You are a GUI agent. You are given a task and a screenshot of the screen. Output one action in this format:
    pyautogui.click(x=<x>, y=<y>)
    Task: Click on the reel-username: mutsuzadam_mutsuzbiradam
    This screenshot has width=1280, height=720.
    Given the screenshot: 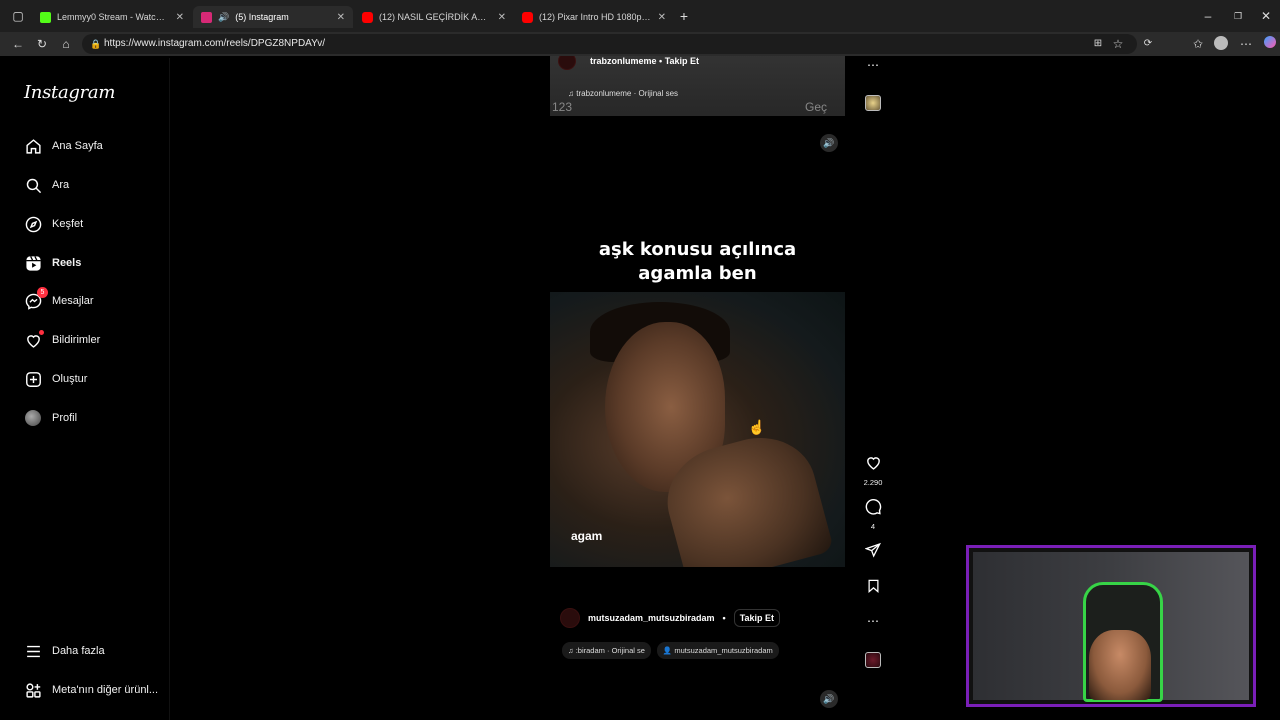 What is the action you would take?
    pyautogui.click(x=651, y=618)
    